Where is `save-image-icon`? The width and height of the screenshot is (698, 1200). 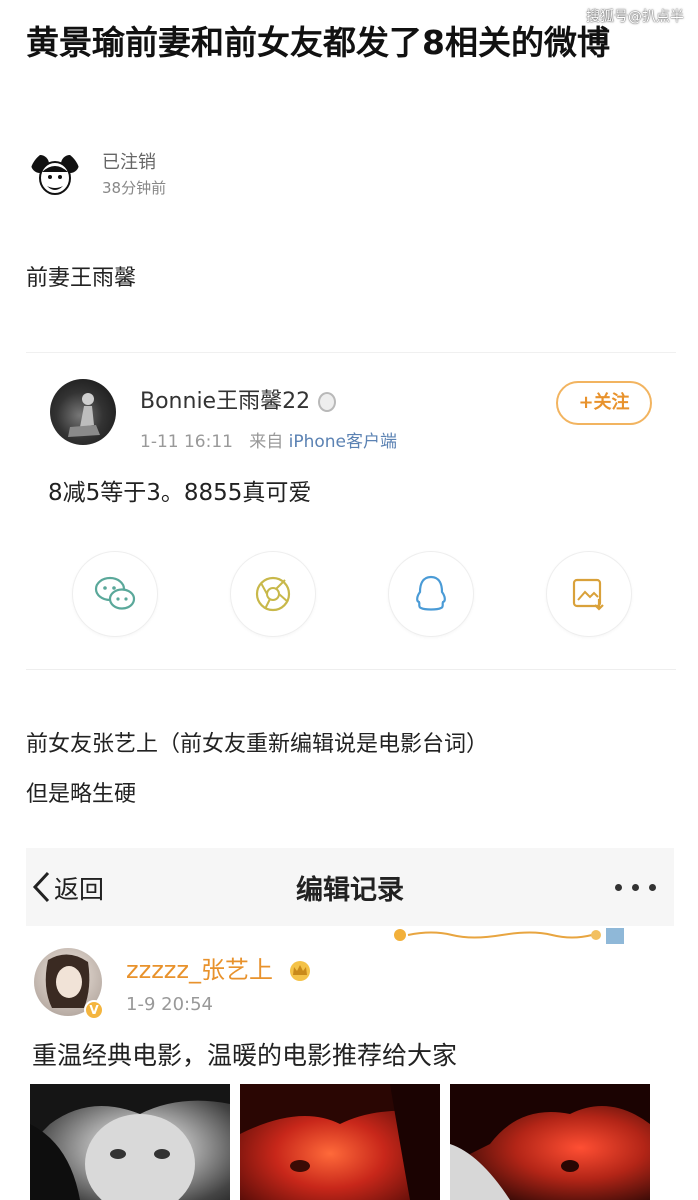
save-image-icon is located at coordinates (588, 594).